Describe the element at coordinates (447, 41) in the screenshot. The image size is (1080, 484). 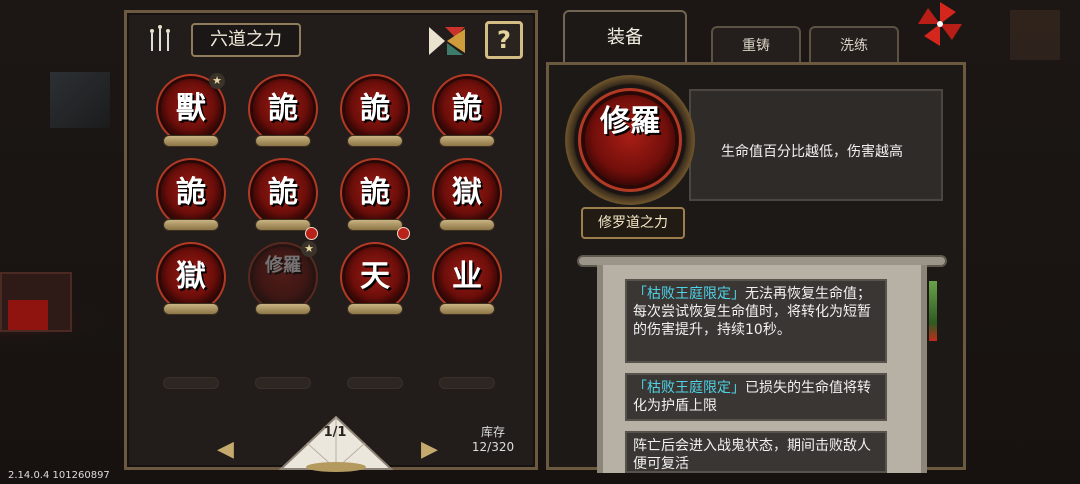
I see `tangram-sort-icon` at that location.